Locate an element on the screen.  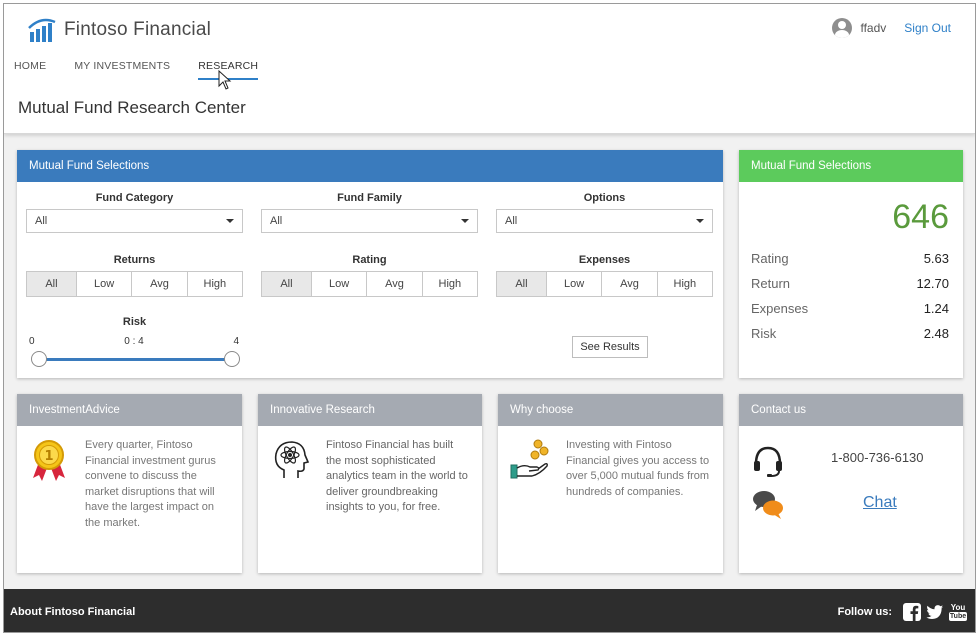
expenses-segmented: All Low Avg High is located at coordinates (604, 284).